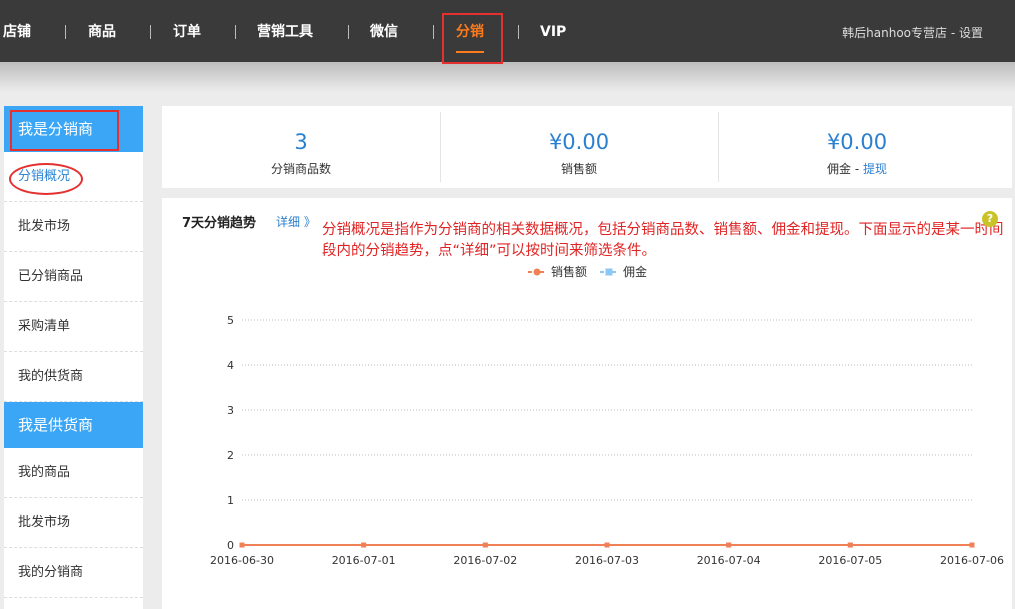 This screenshot has width=1015, height=609. What do you see at coordinates (472, 38) in the screenshot?
I see `highlight-box-nav` at bounding box center [472, 38].